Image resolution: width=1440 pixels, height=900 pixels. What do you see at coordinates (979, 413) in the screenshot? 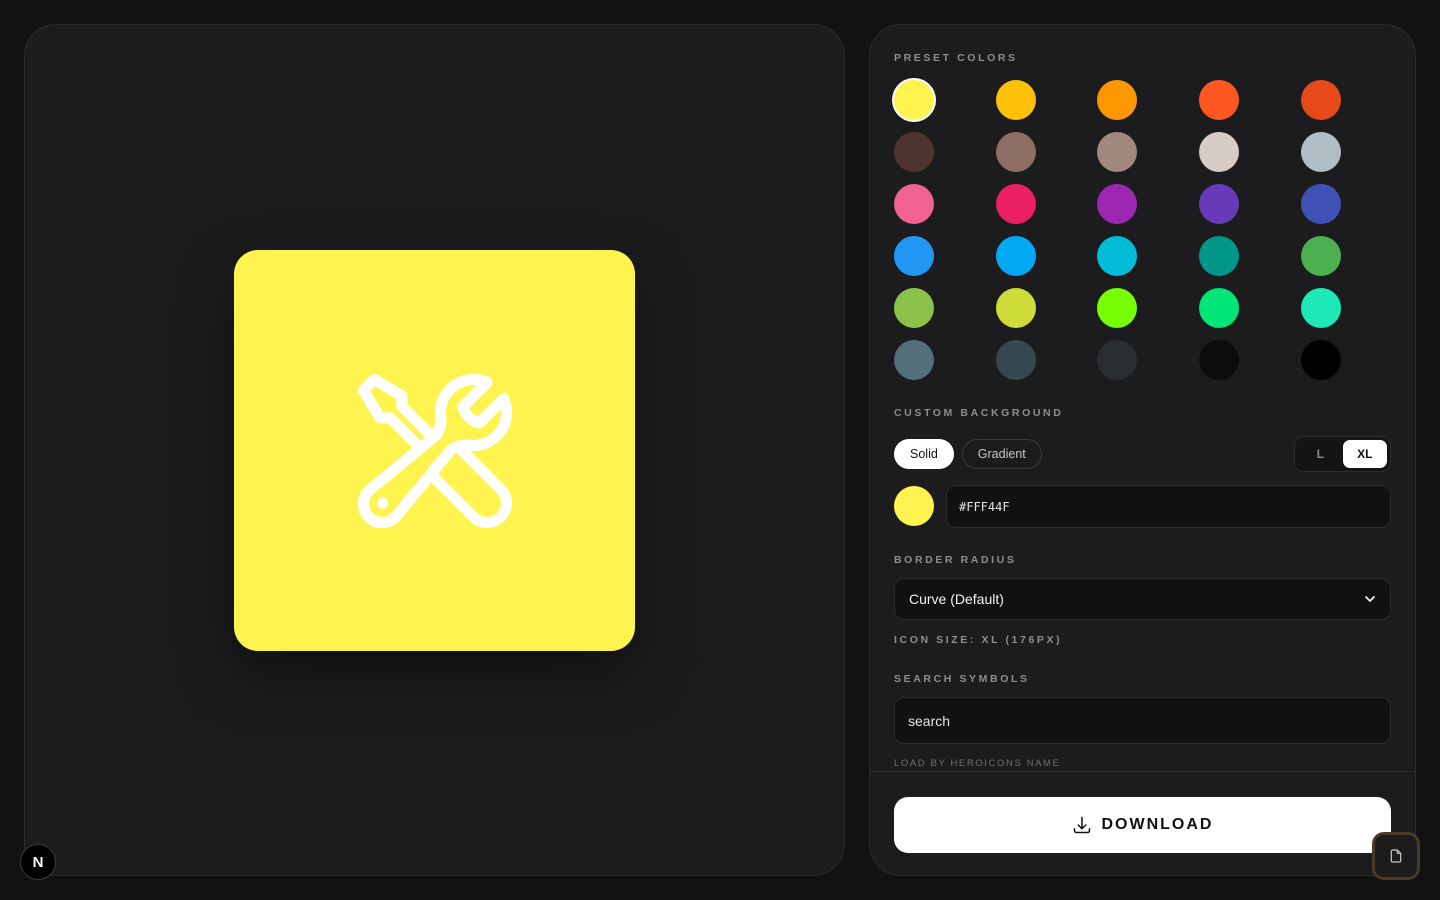
I see `custom-background-label: CUSTOM BACKGROUND` at bounding box center [979, 413].